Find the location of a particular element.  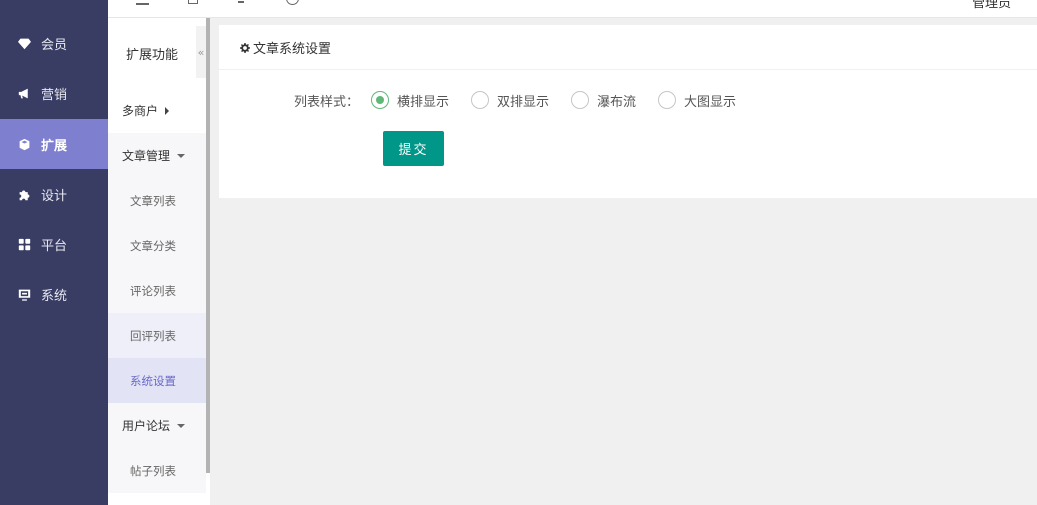

radio-label: 瀑布流 is located at coordinates (617, 102).